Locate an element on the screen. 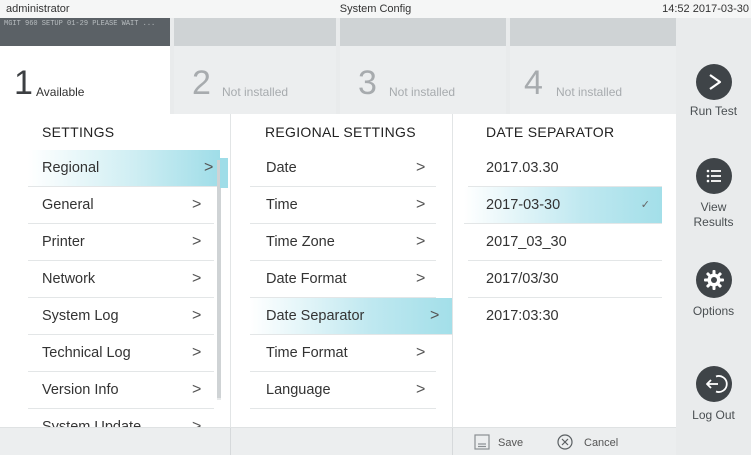 The width and height of the screenshot is (751, 455). regional-item-time: Time > is located at coordinates (343, 205).